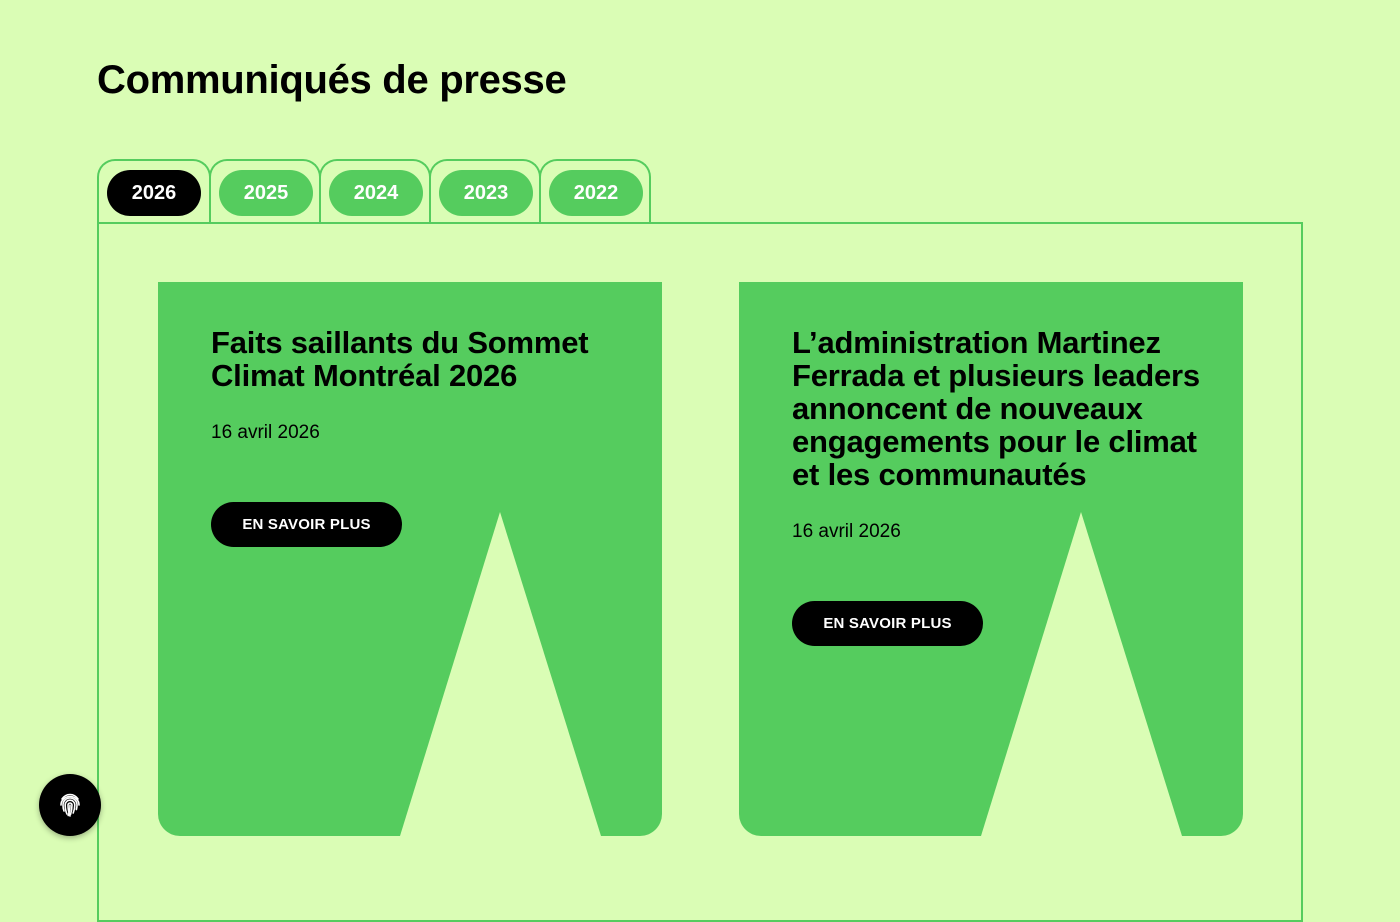  I want to click on page-title: Communiqués de presse, so click(332, 80).